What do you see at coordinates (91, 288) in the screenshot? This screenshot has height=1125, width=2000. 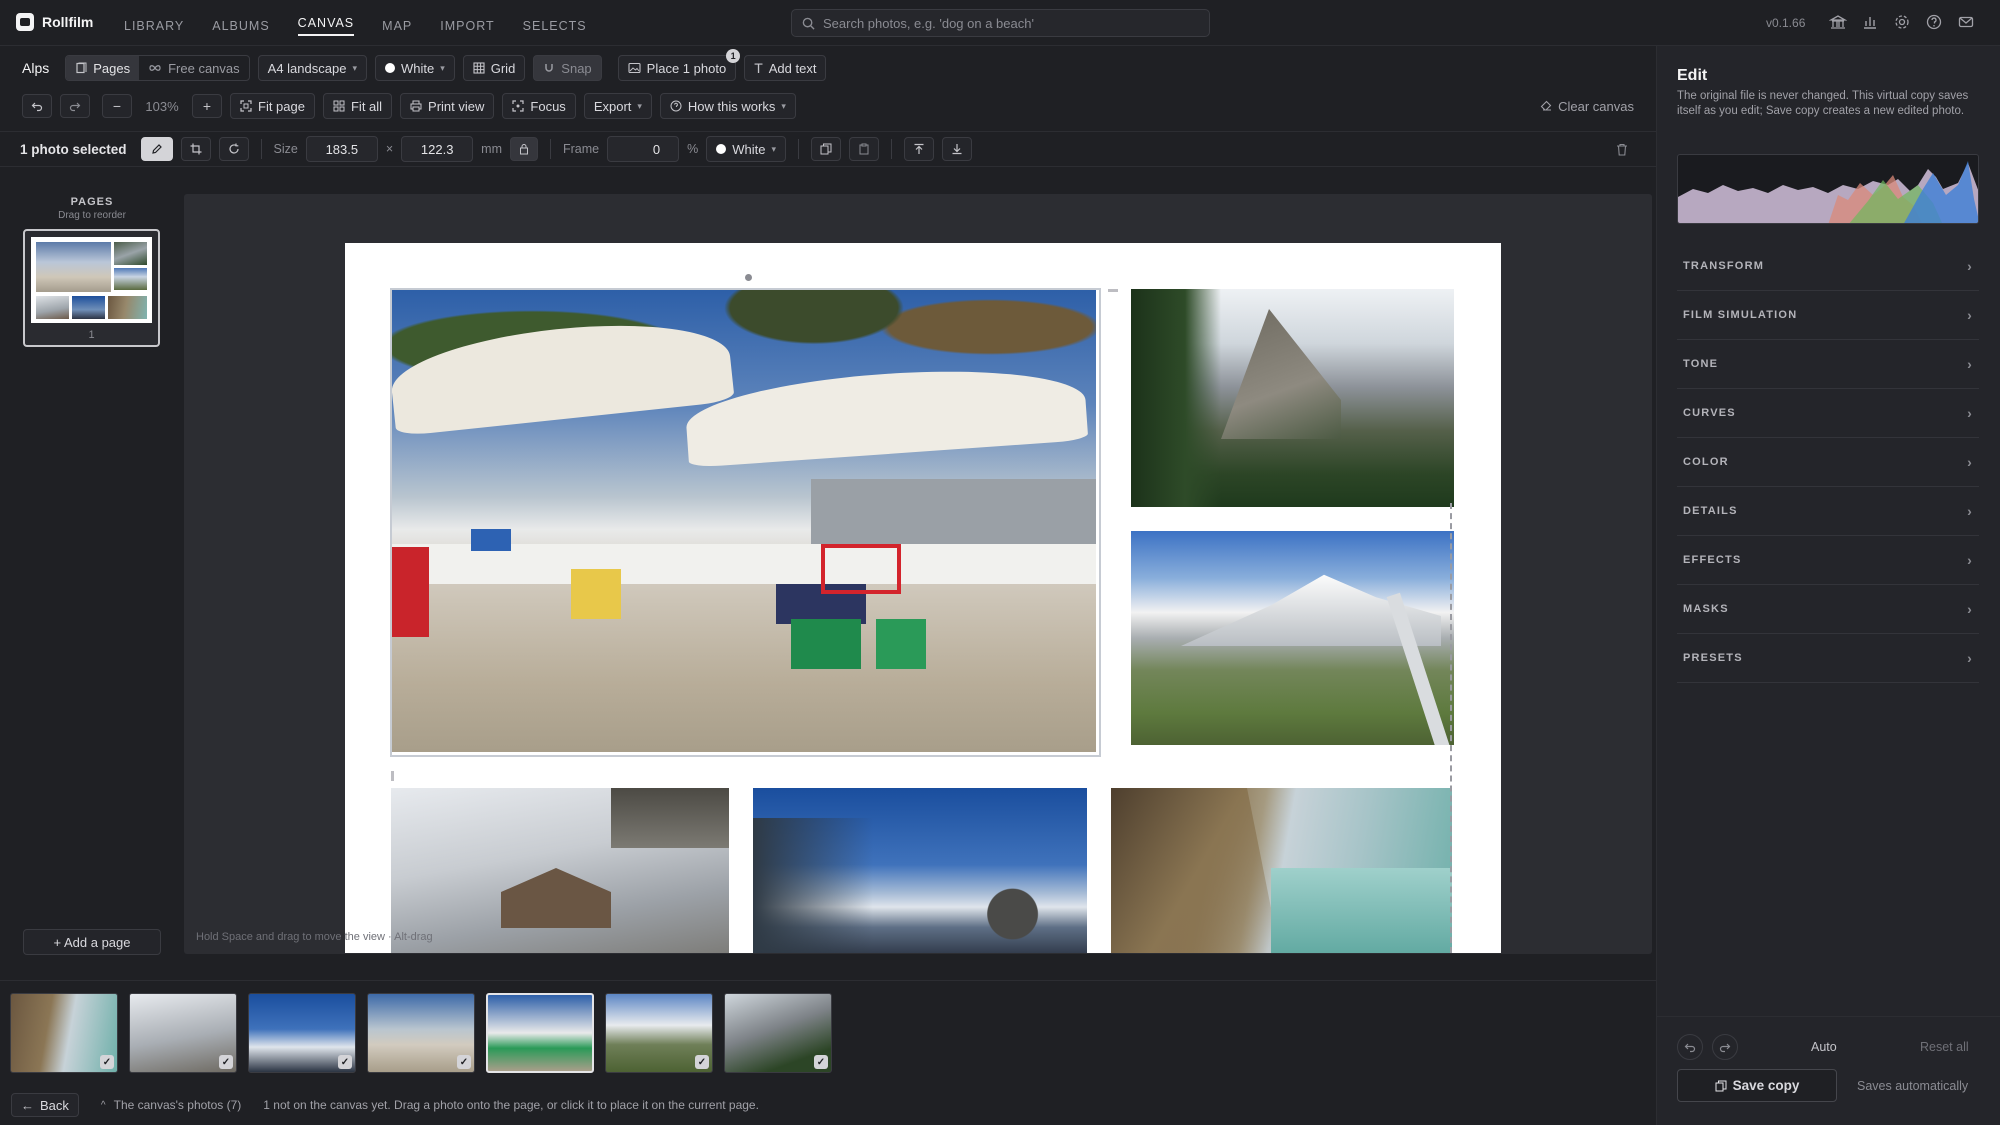 I see `page-thumbnail: 1` at bounding box center [91, 288].